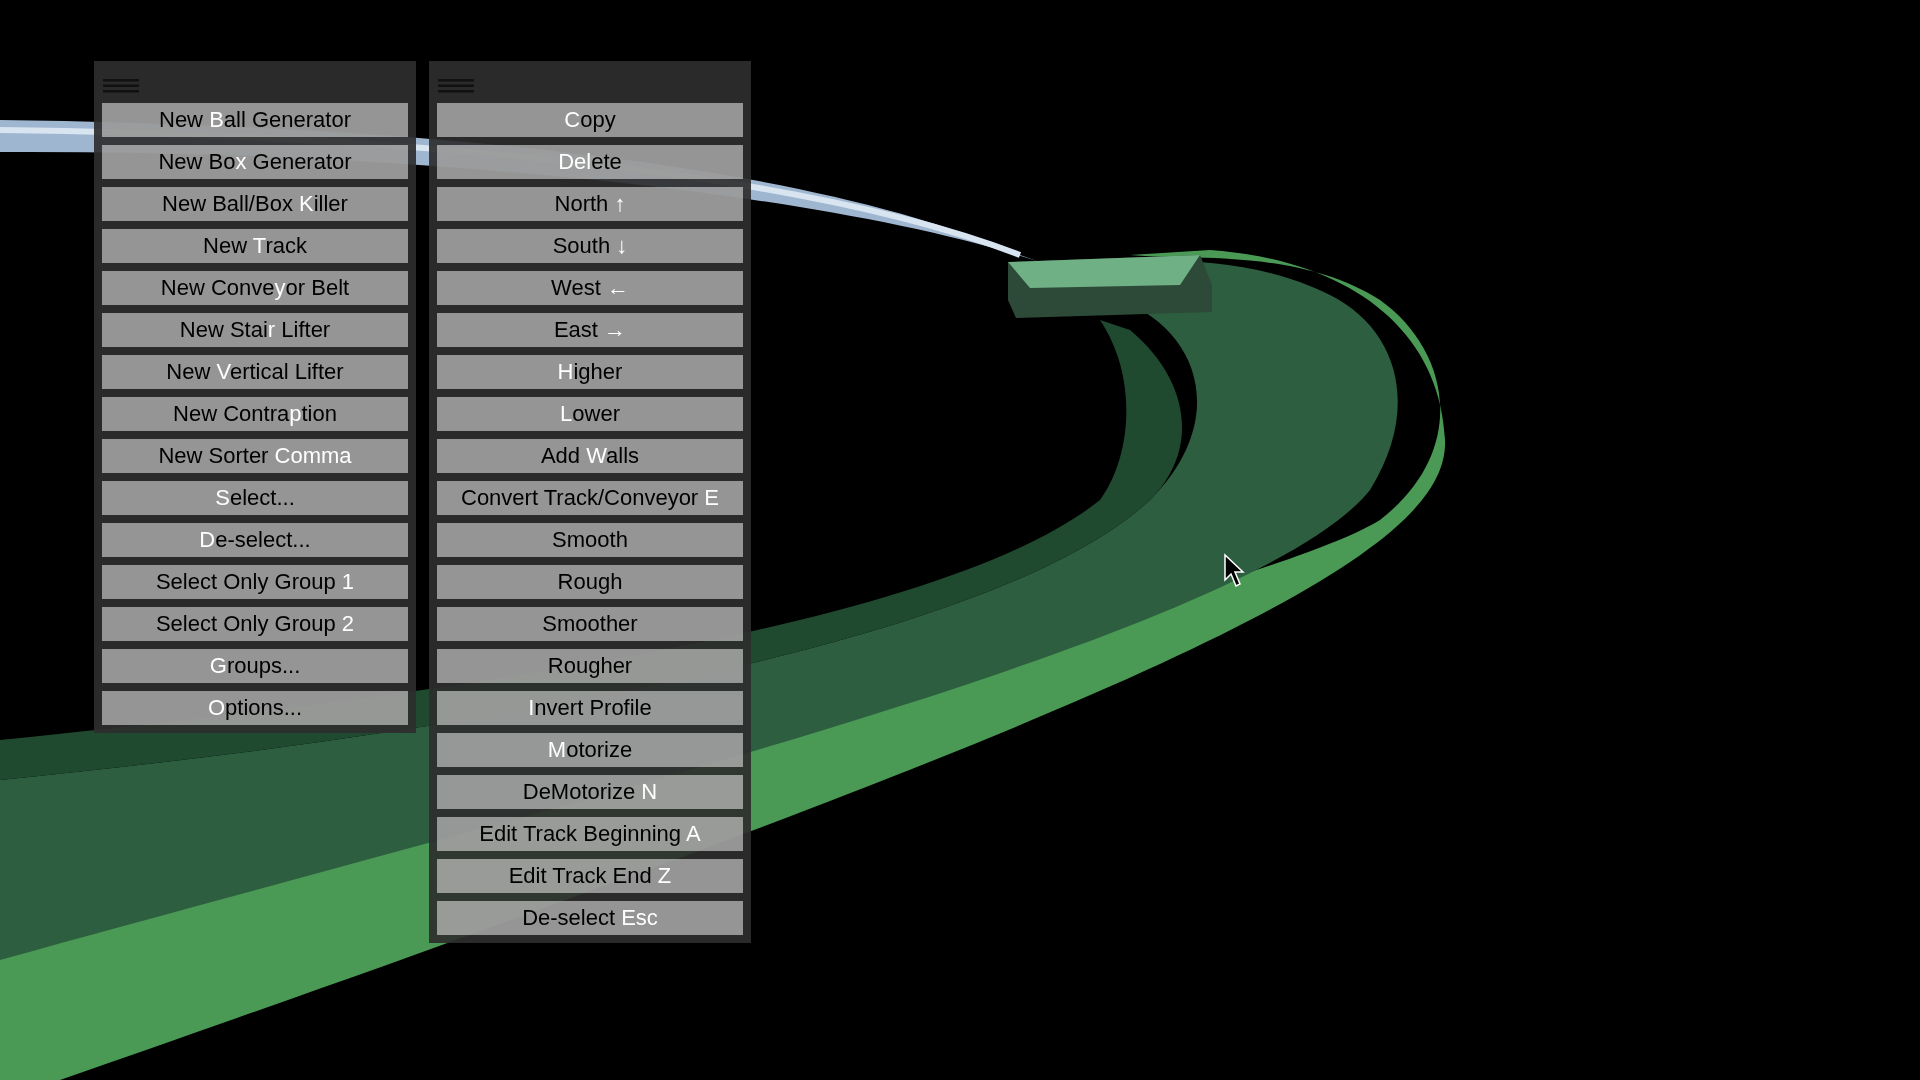 The width and height of the screenshot is (1920, 1080). I want to click on menu-button: Convert Track/Conveyor E, so click(590, 498).